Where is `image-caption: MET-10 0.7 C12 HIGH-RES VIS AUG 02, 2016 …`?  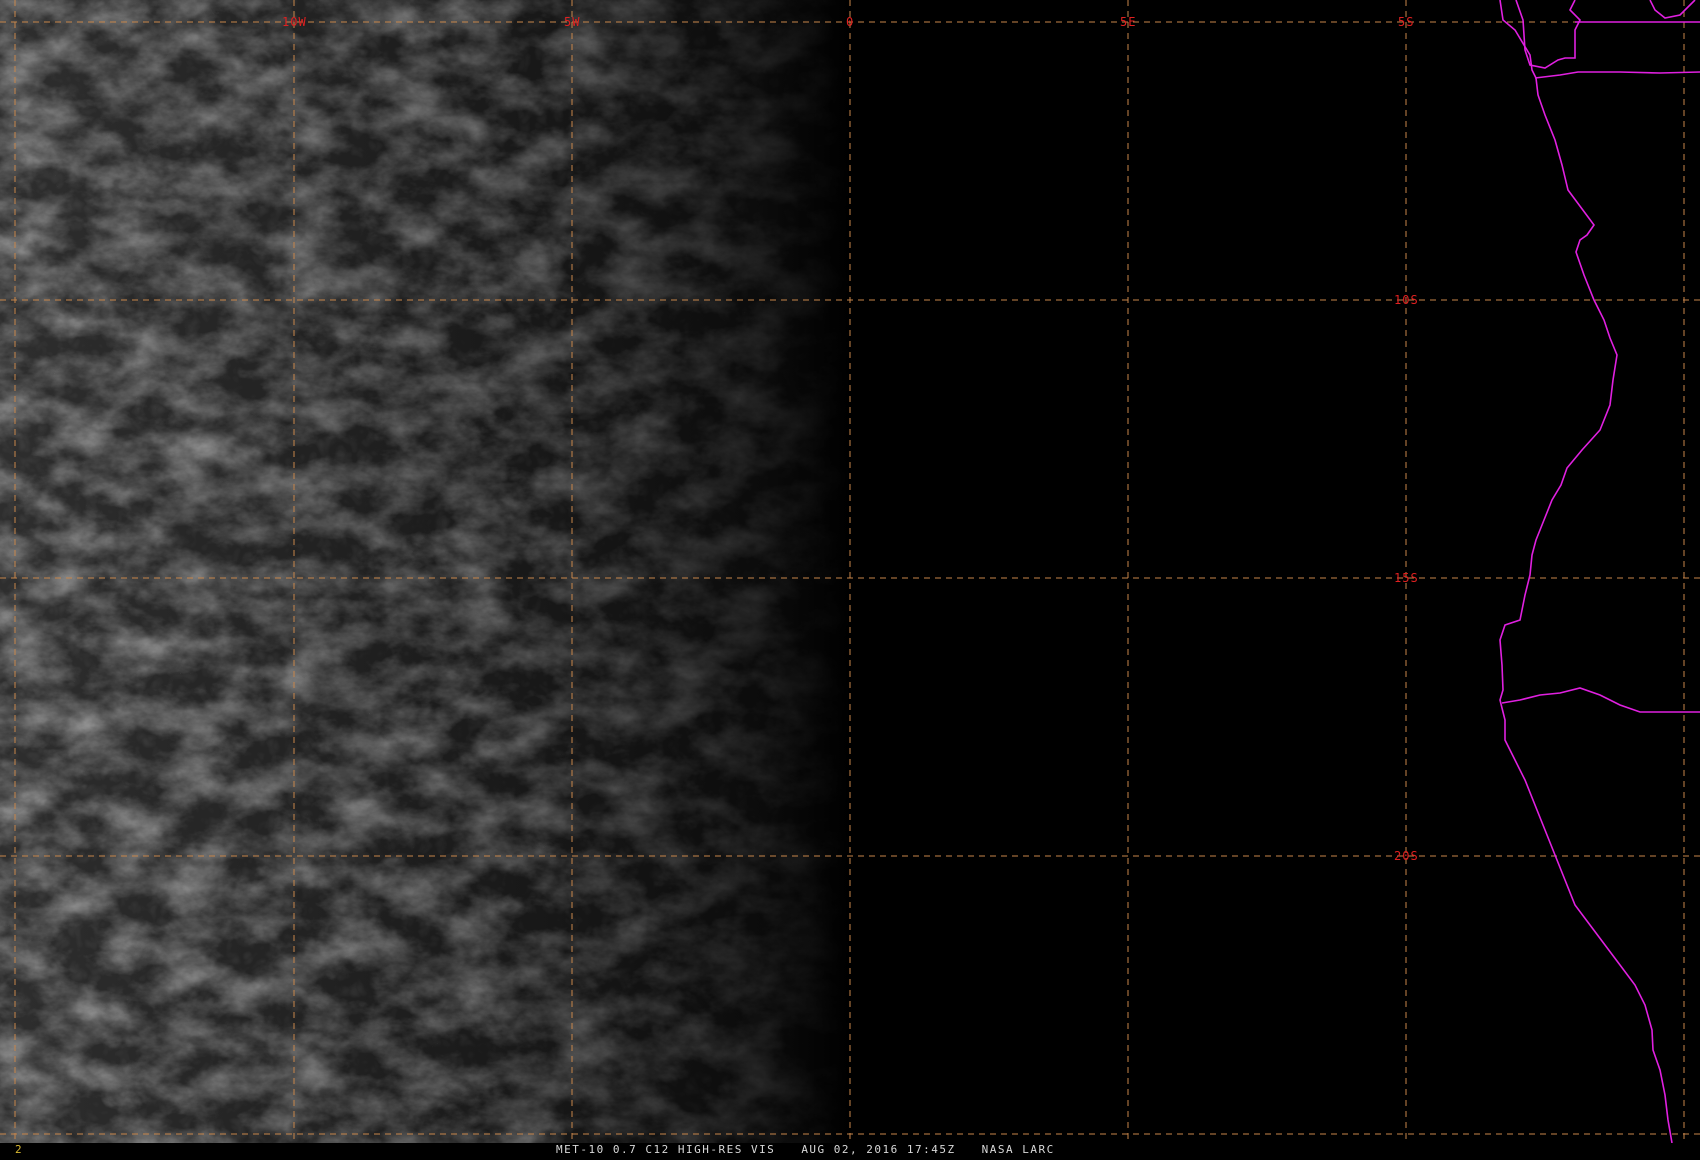 image-caption: MET-10 0.7 C12 HIGH-RES VIS AUG 02, 2016 … is located at coordinates (818, 1149).